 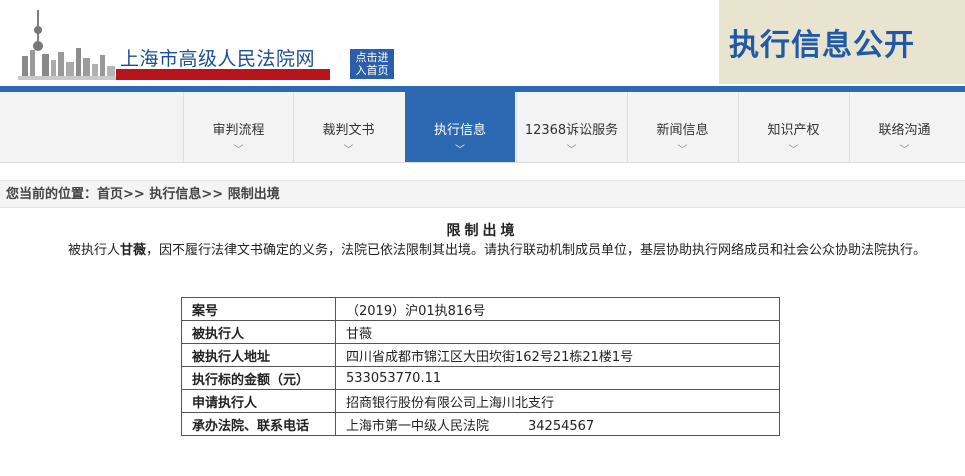 What do you see at coordinates (793, 130) in the screenshot?
I see `nav-item-label: 知识产权` at bounding box center [793, 130].